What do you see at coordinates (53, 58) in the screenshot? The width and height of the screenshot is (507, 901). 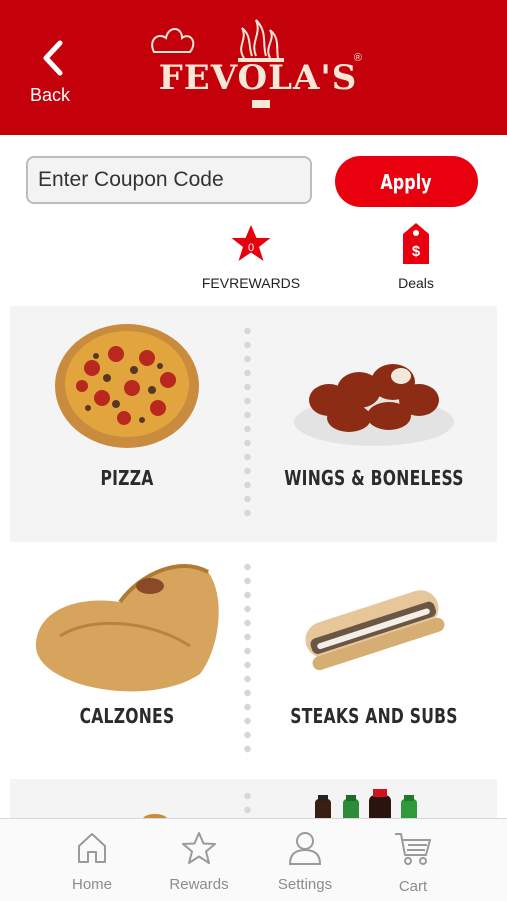 I see `chevron-left-icon` at bounding box center [53, 58].